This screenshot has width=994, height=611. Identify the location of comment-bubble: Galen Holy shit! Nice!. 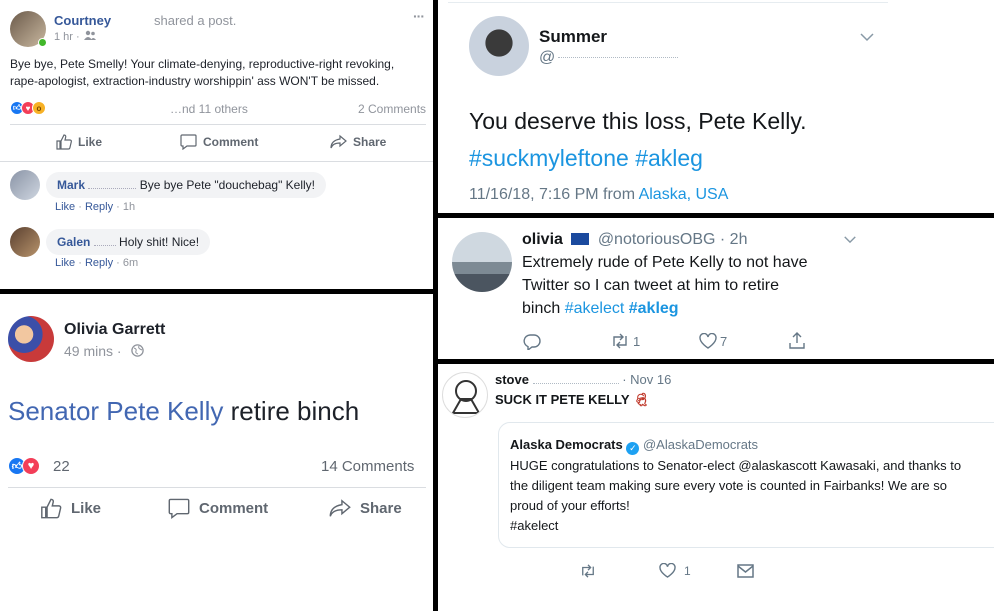
(128, 242).